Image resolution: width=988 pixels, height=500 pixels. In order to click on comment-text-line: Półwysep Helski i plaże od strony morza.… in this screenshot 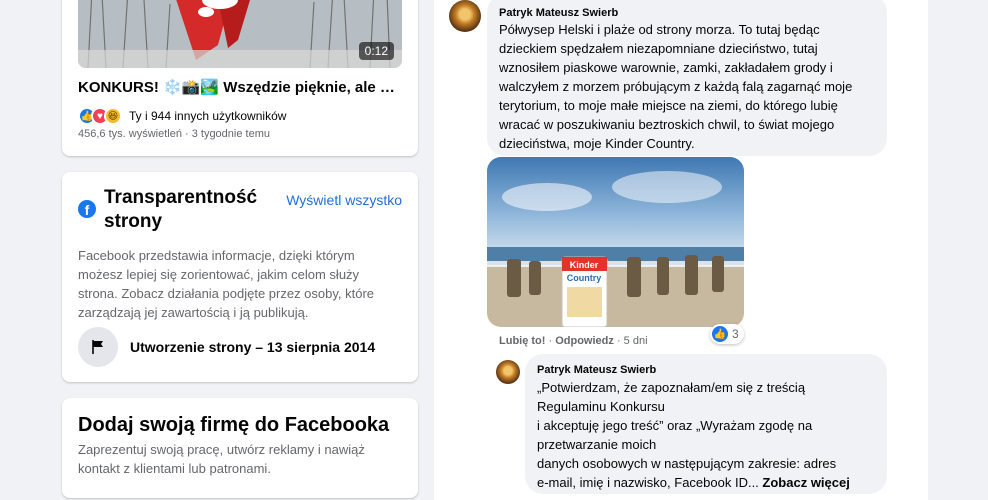, I will do `click(659, 29)`.